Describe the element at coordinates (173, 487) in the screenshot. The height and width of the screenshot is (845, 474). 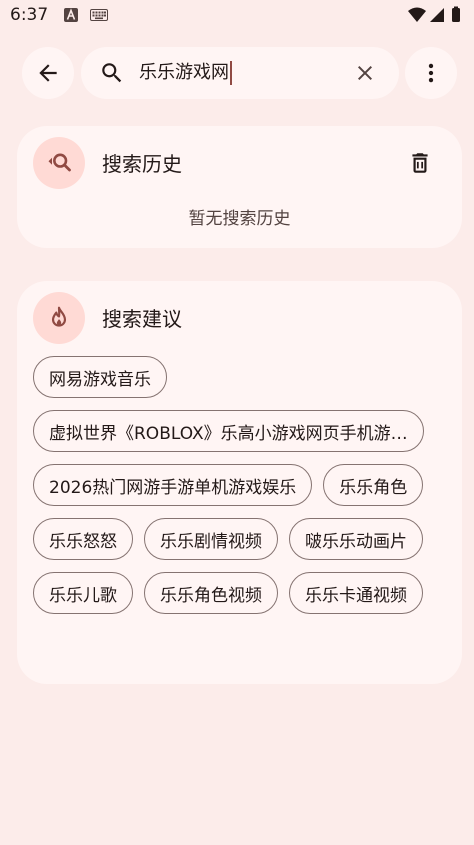
I see `suggestion-chip-label: 2026热门网游手游单机游戏娱乐` at that location.